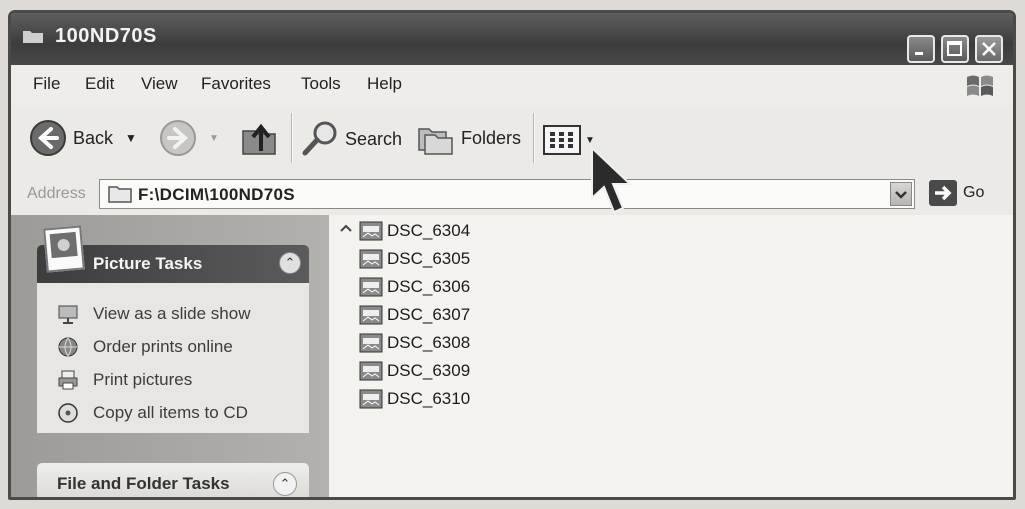  I want to click on back-arrow-icon, so click(48, 138).